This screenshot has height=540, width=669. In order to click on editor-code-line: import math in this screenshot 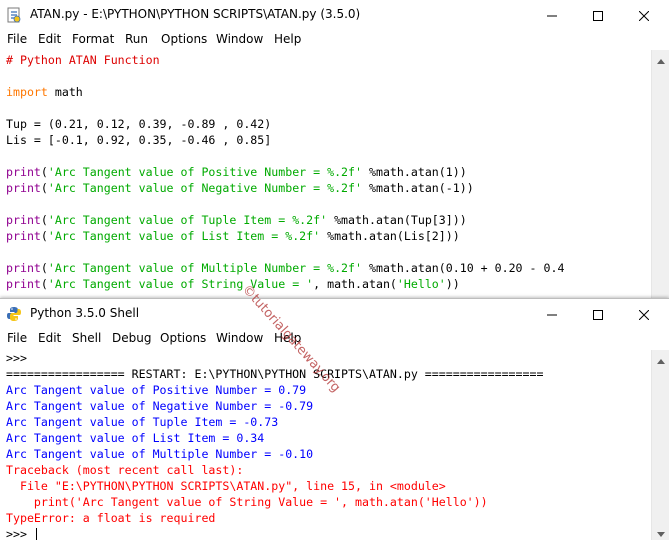, I will do `click(44, 92)`.